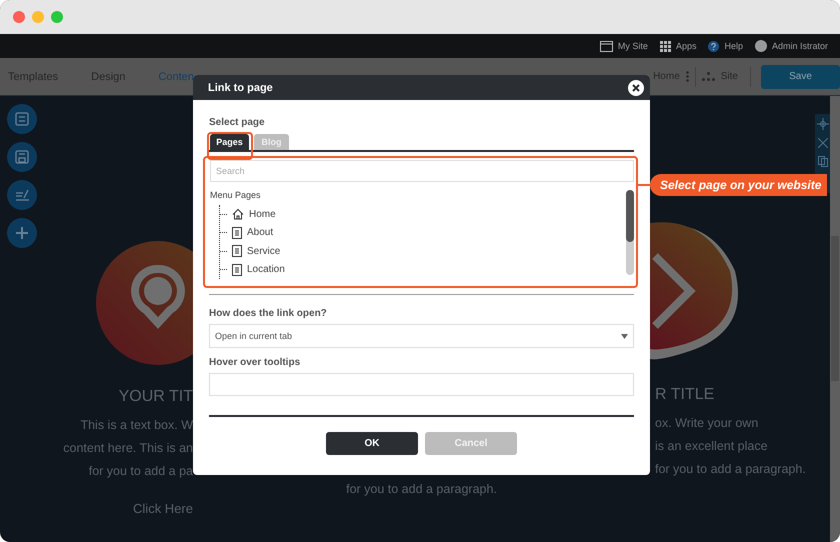 Image resolution: width=840 pixels, height=542 pixels. I want to click on tree-label: Menu Pages, so click(236, 195).